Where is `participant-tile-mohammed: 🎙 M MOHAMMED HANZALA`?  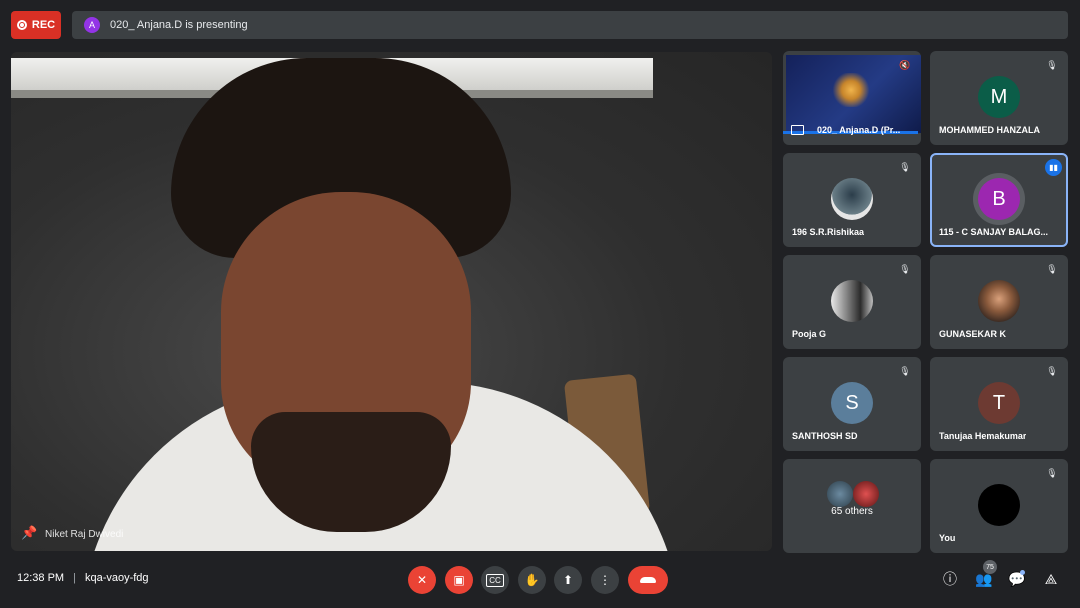
participant-tile-mohammed: 🎙 M MOHAMMED HANZALA is located at coordinates (999, 98).